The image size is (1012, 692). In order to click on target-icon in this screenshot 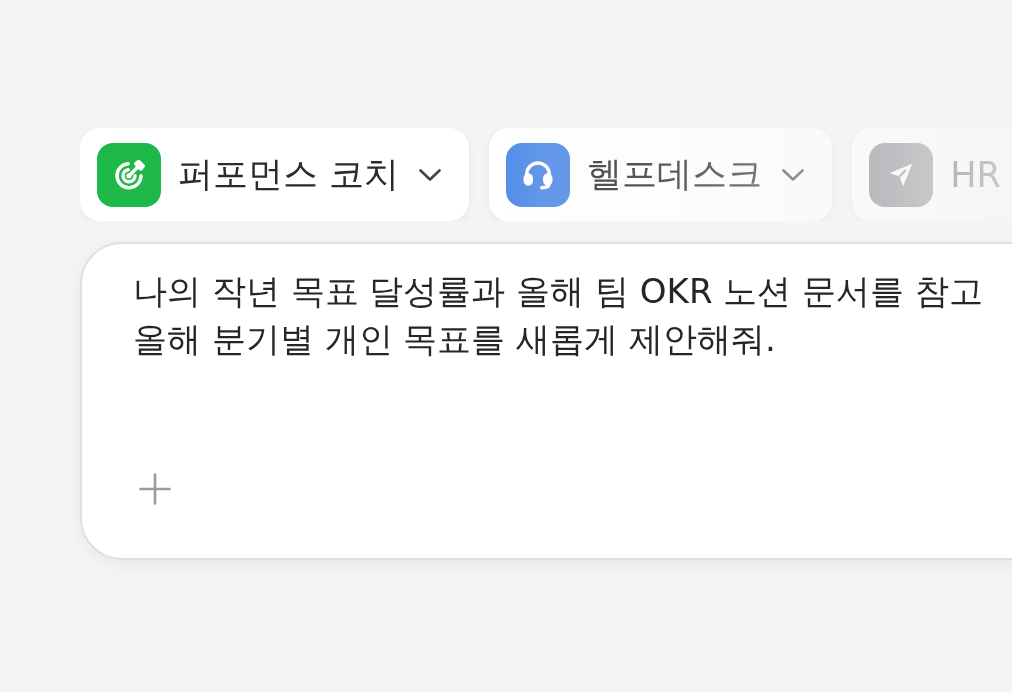, I will do `click(129, 174)`.